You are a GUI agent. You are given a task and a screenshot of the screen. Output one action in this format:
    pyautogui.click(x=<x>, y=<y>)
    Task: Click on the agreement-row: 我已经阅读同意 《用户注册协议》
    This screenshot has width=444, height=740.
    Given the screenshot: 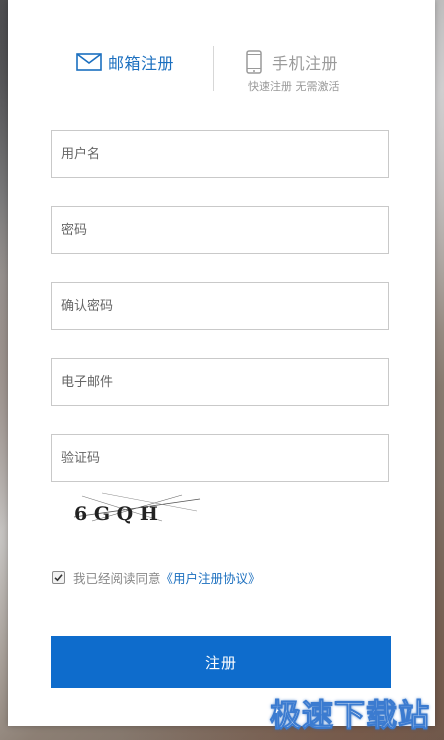 What is the action you would take?
    pyautogui.click(x=156, y=577)
    